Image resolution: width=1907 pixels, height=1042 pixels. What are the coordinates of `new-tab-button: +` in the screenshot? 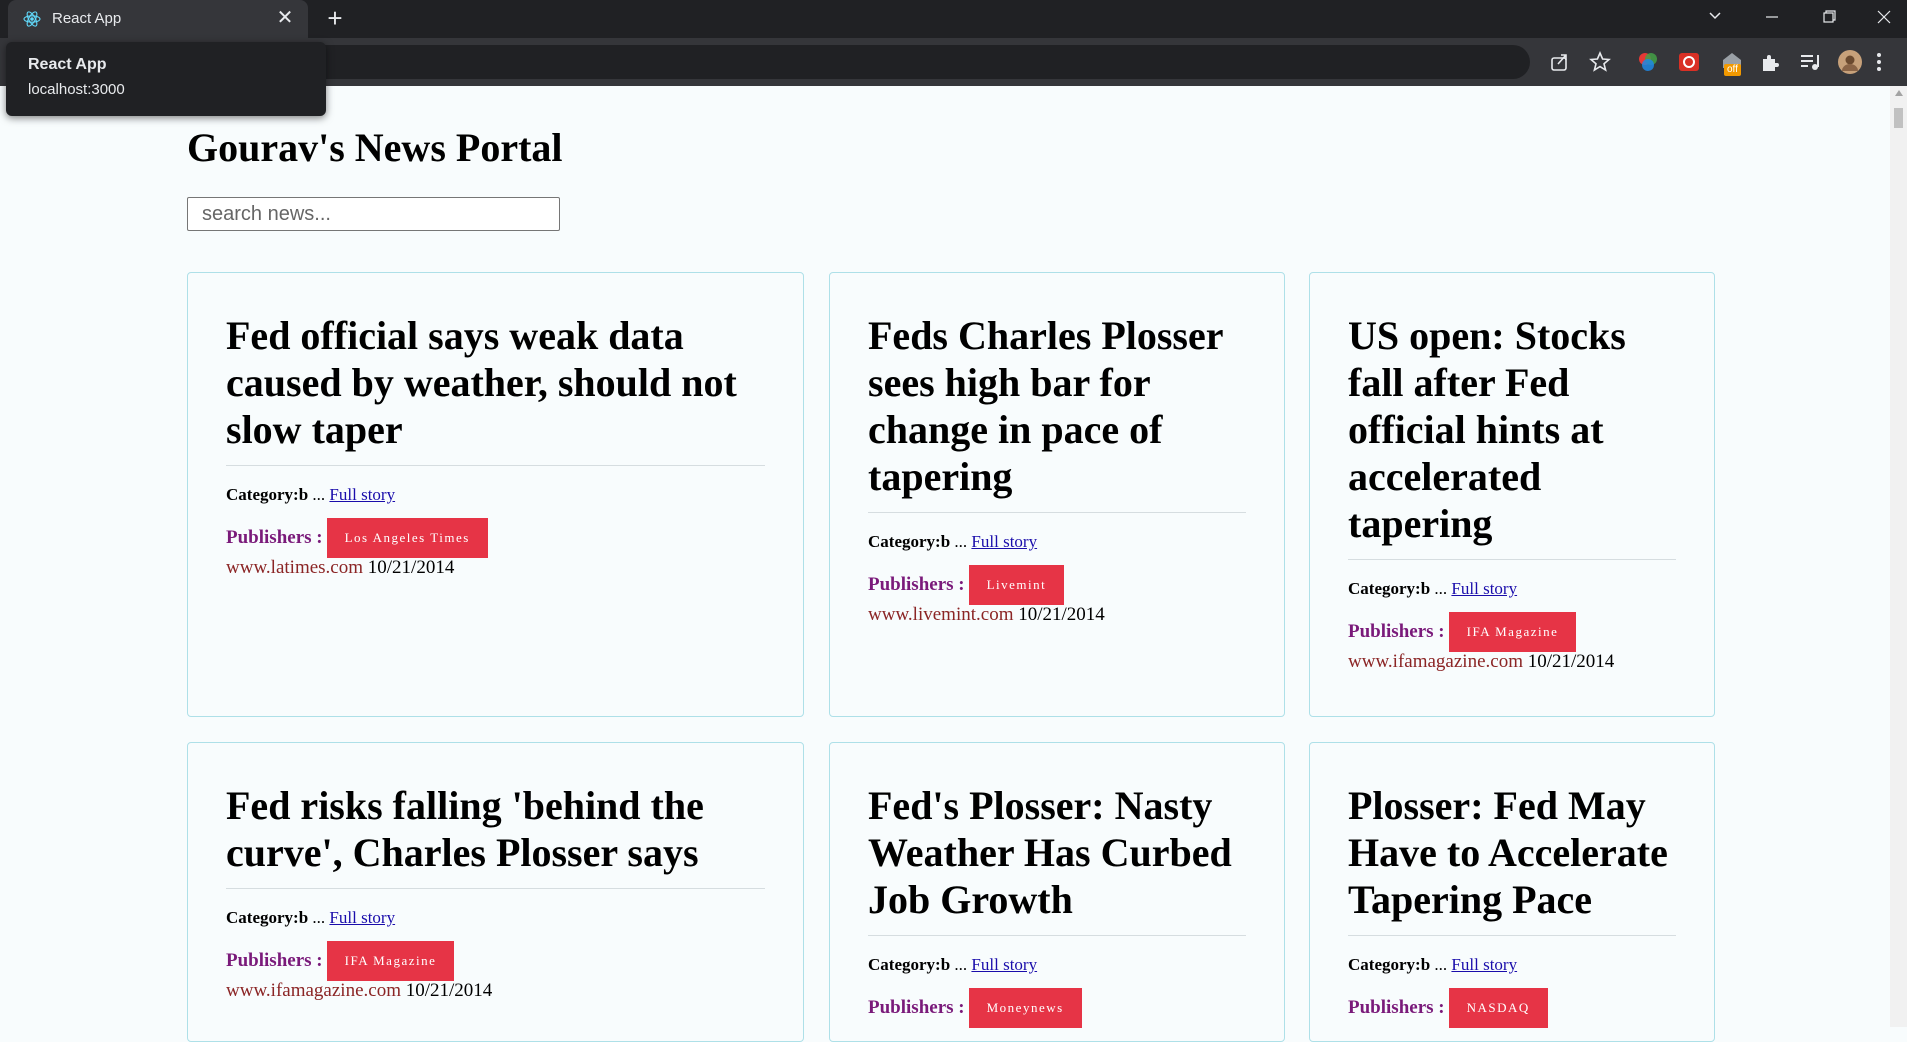 It's located at (335, 18).